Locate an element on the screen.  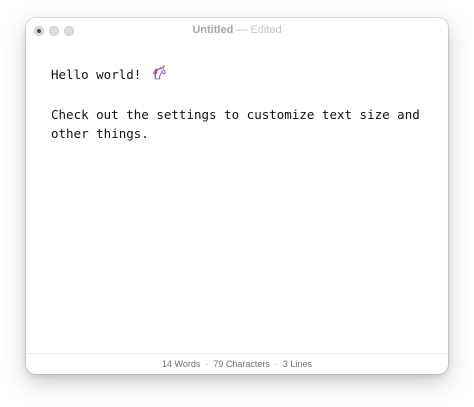
line-count: 3 Lines is located at coordinates (297, 364).